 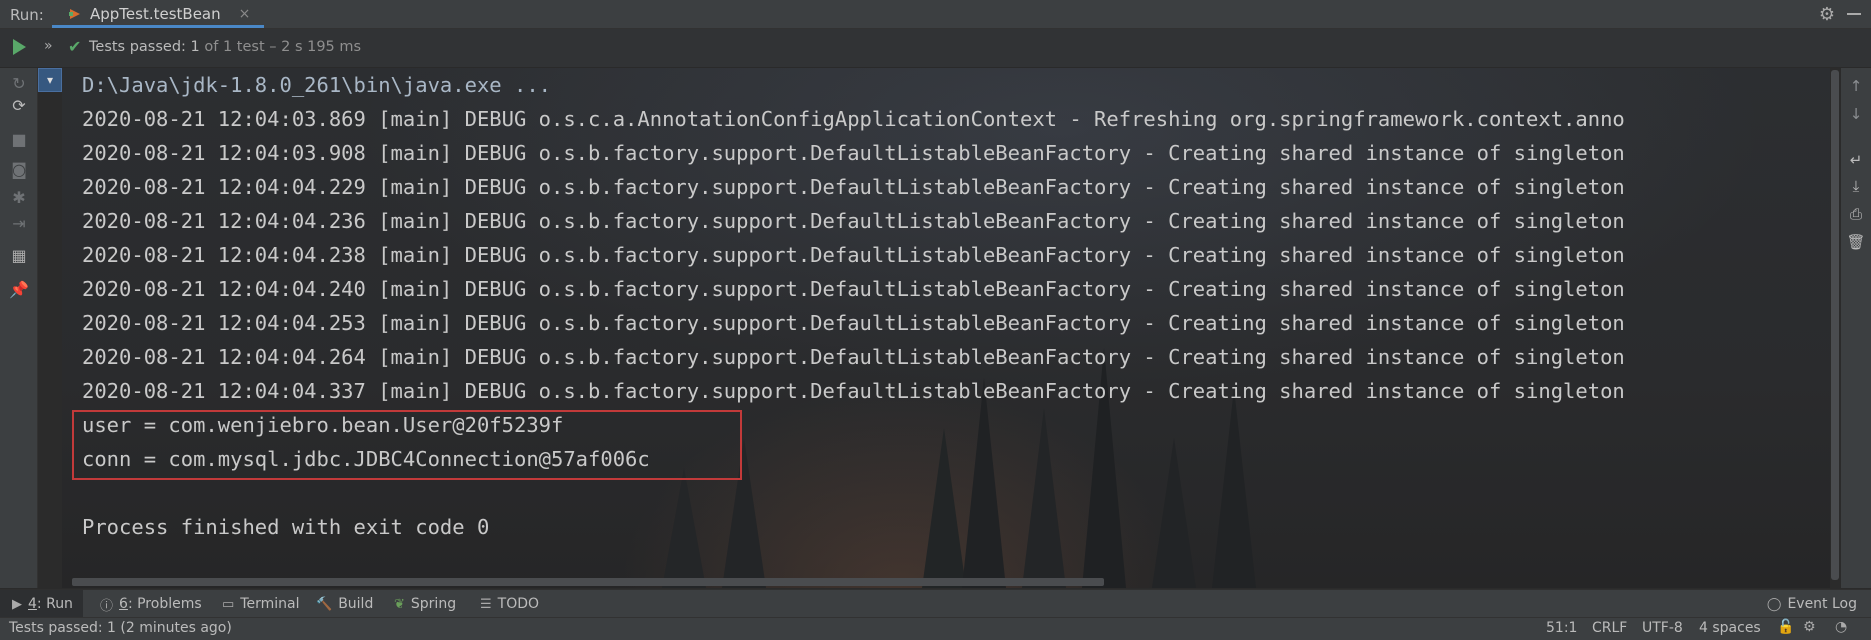 What do you see at coordinates (19, 106) in the screenshot?
I see `toggle-auto-test-icon: ⟳` at bounding box center [19, 106].